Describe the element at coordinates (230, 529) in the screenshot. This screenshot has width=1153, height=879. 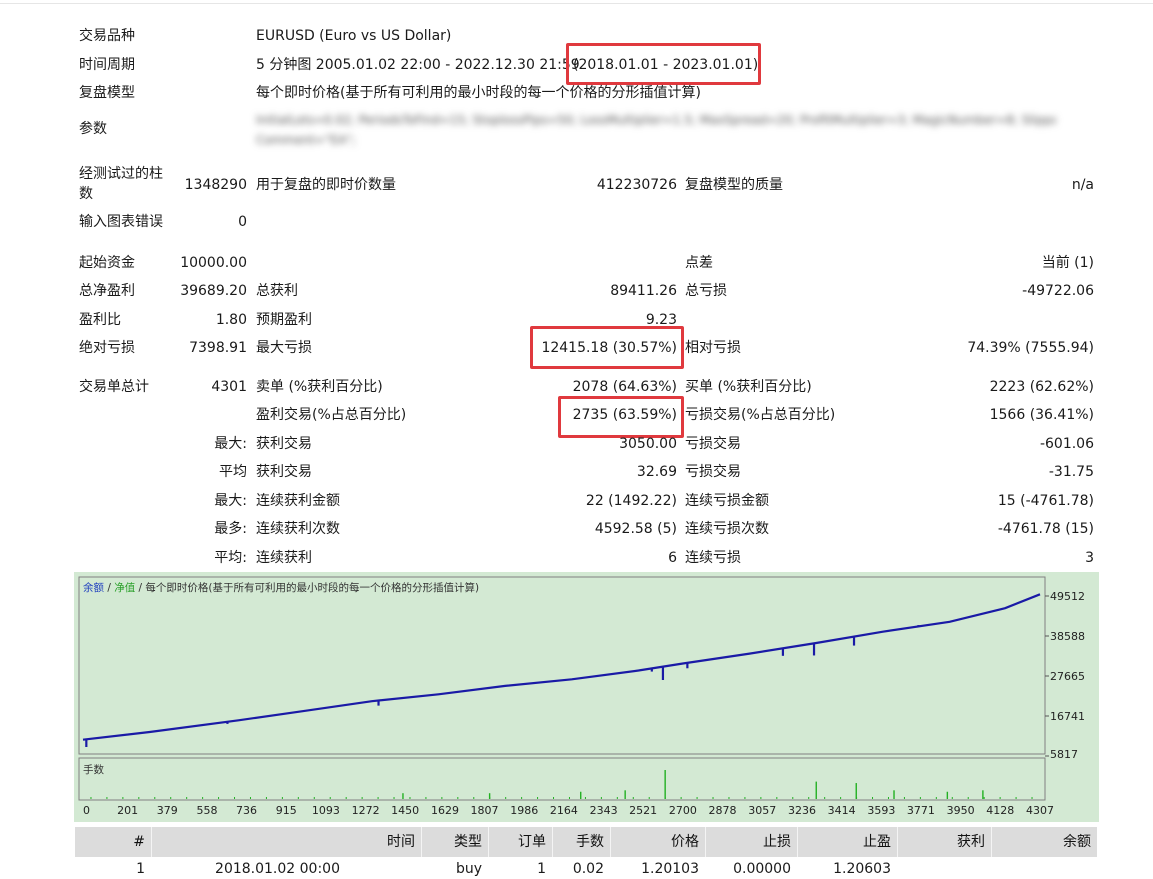
I see `maximal-consec-label: 最多:` at that location.